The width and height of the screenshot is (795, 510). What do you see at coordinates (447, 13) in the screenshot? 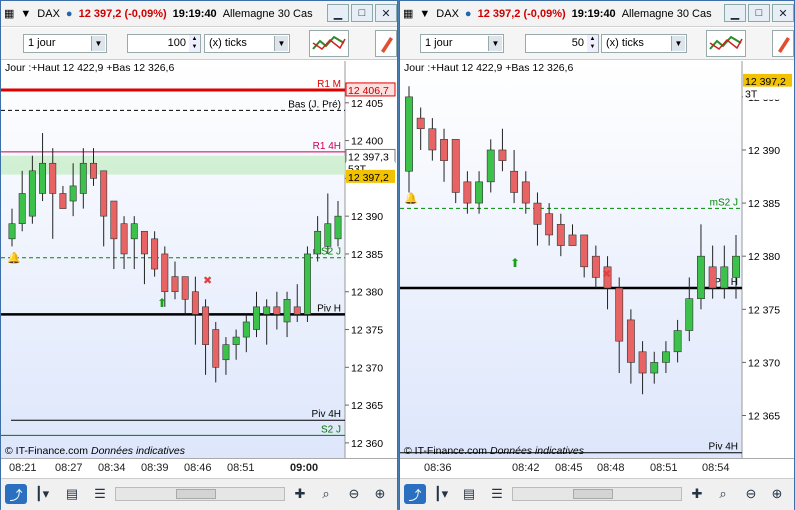
I see `symbol-label: DAX` at bounding box center [447, 13].